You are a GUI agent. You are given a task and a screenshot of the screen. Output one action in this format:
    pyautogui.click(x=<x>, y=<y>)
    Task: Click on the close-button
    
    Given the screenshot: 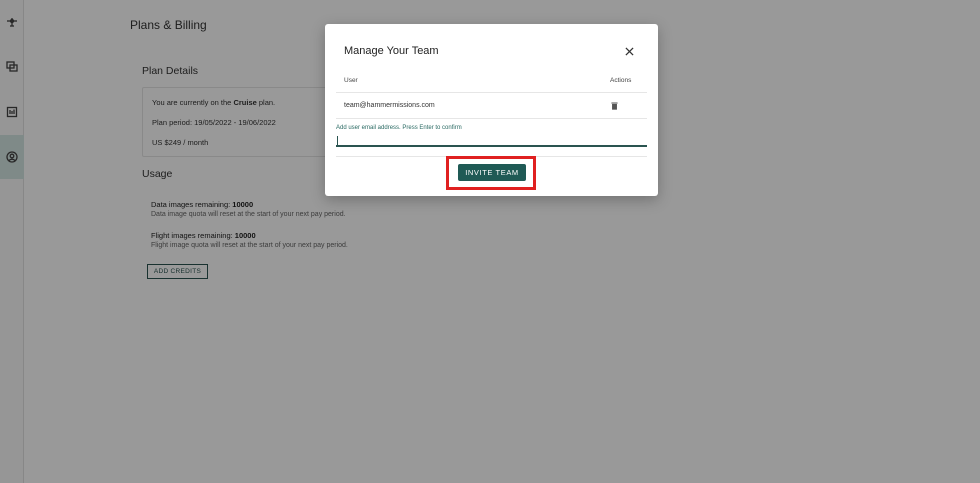 What is the action you would take?
    pyautogui.click(x=629, y=51)
    